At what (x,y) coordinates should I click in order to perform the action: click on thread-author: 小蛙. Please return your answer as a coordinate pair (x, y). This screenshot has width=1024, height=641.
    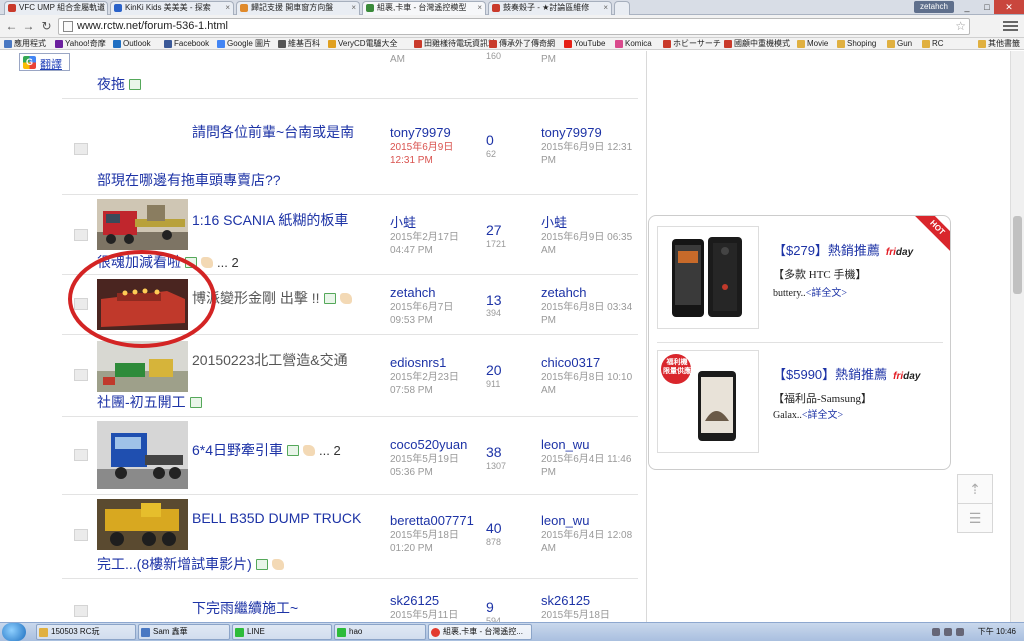
    Looking at the image, I should click on (403, 222).